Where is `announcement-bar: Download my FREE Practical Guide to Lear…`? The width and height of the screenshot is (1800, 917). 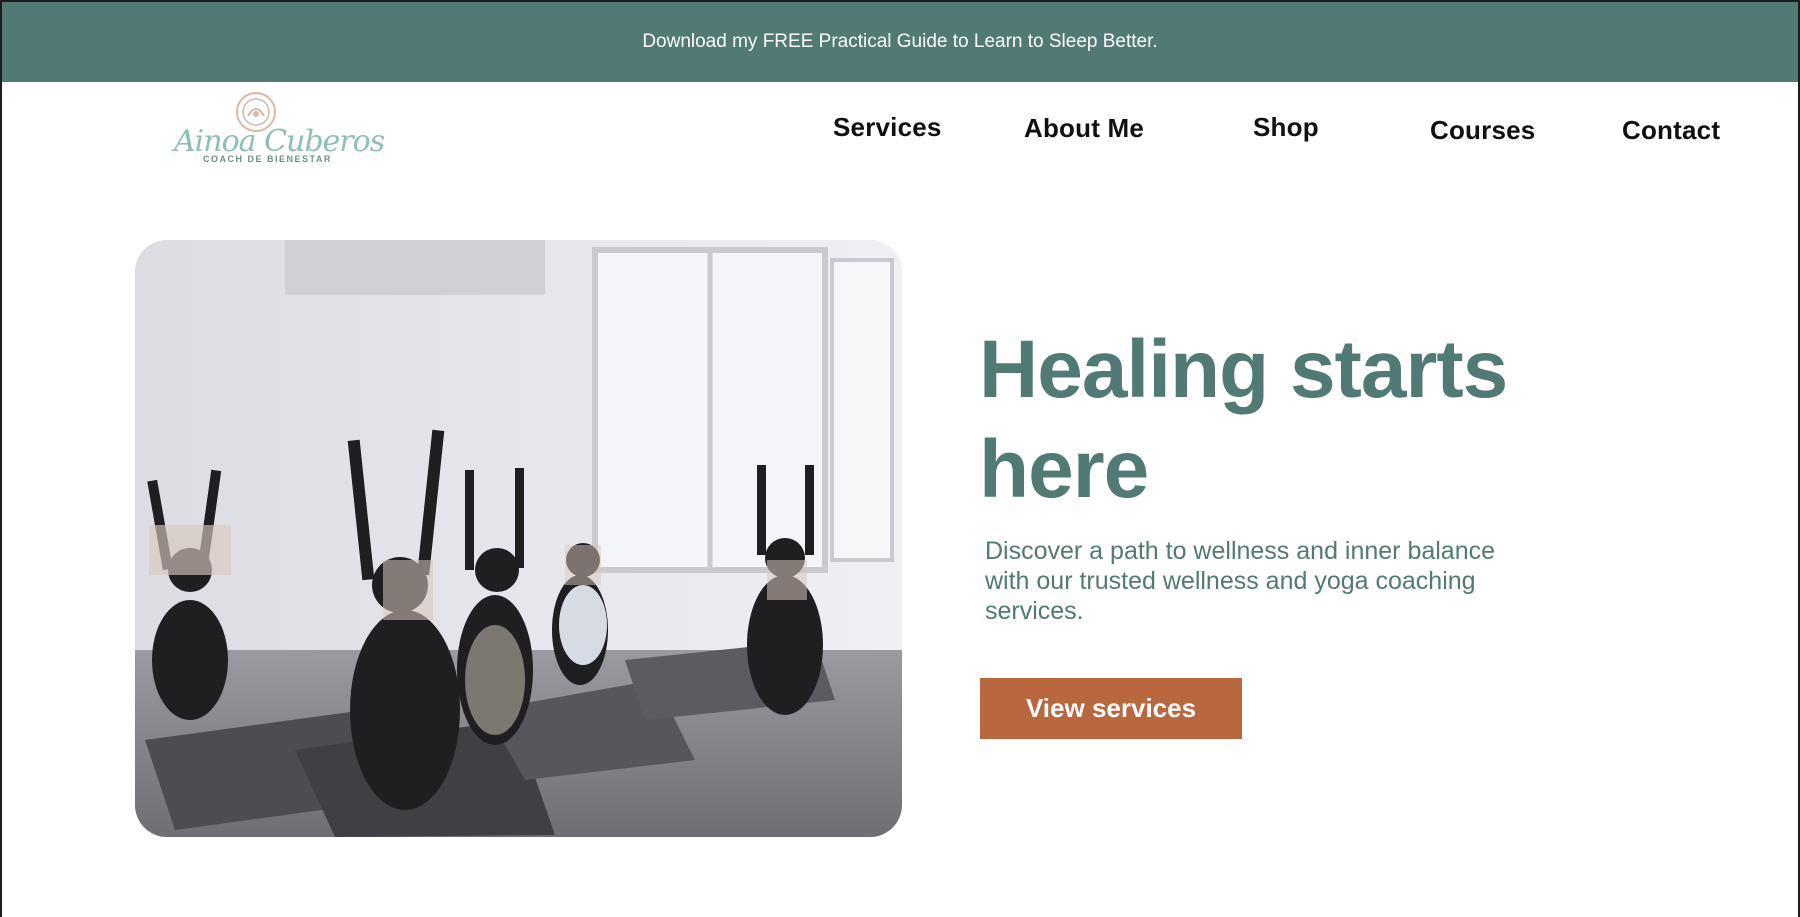
announcement-bar: Download my FREE Practical Guide to Lear… is located at coordinates (900, 42).